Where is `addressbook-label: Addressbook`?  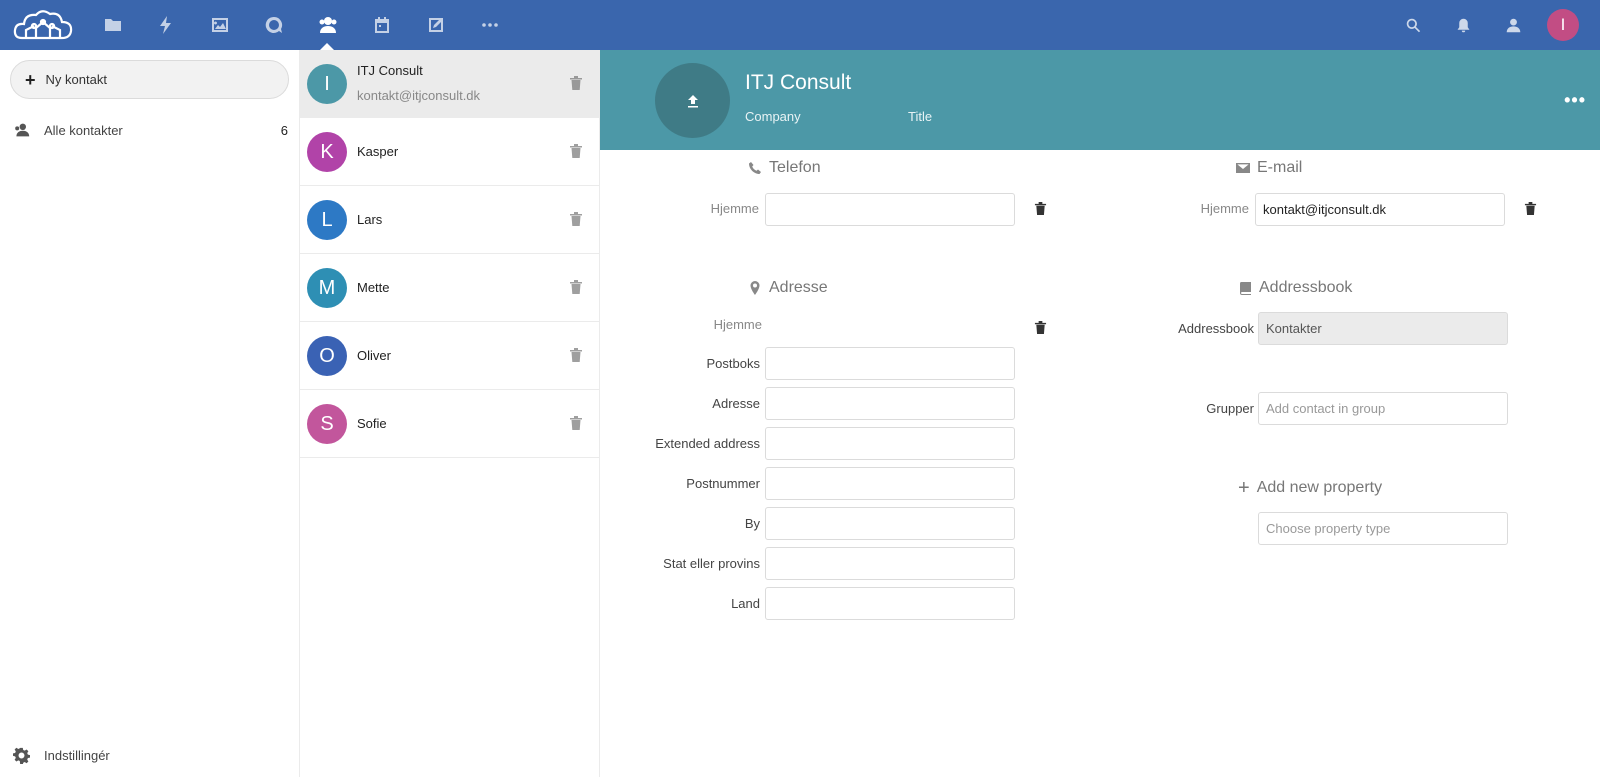
addressbook-label: Addressbook is located at coordinates (1216, 328).